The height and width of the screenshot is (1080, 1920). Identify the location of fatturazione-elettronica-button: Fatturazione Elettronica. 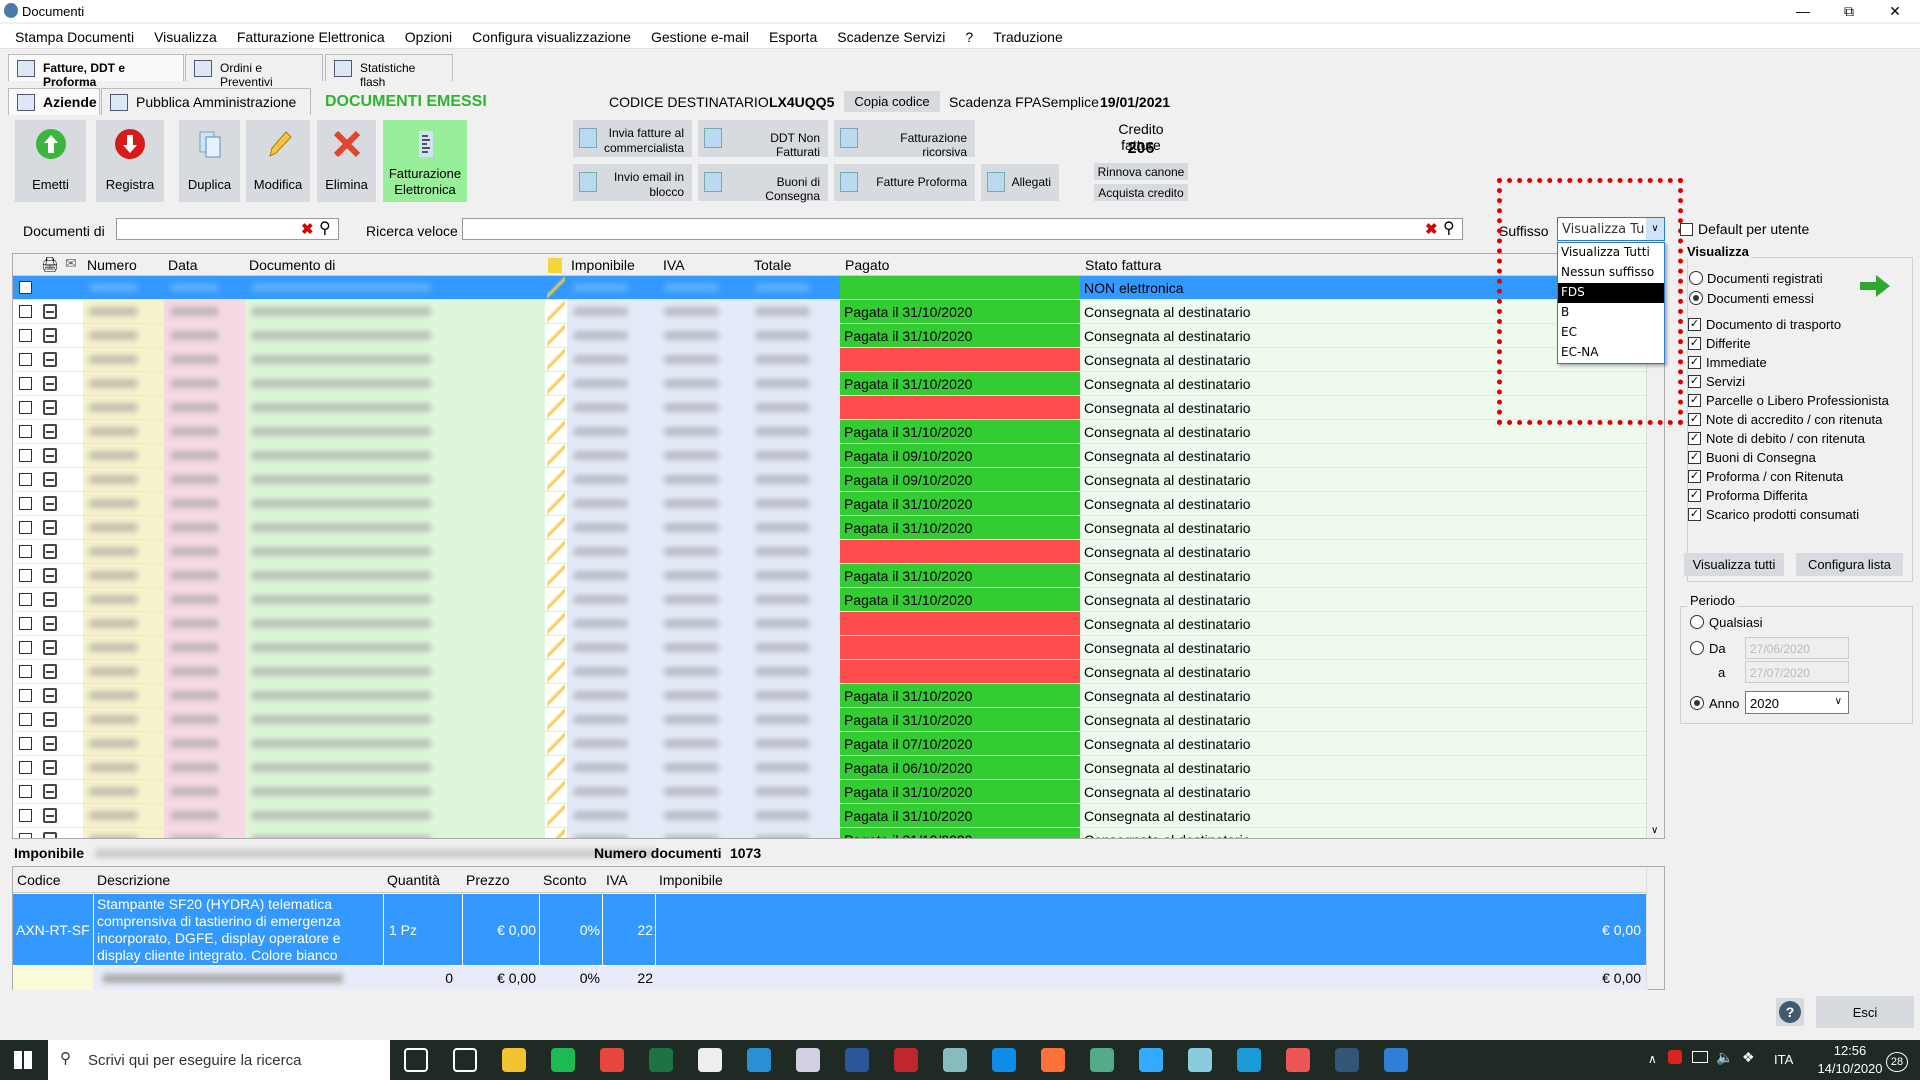
(425, 161).